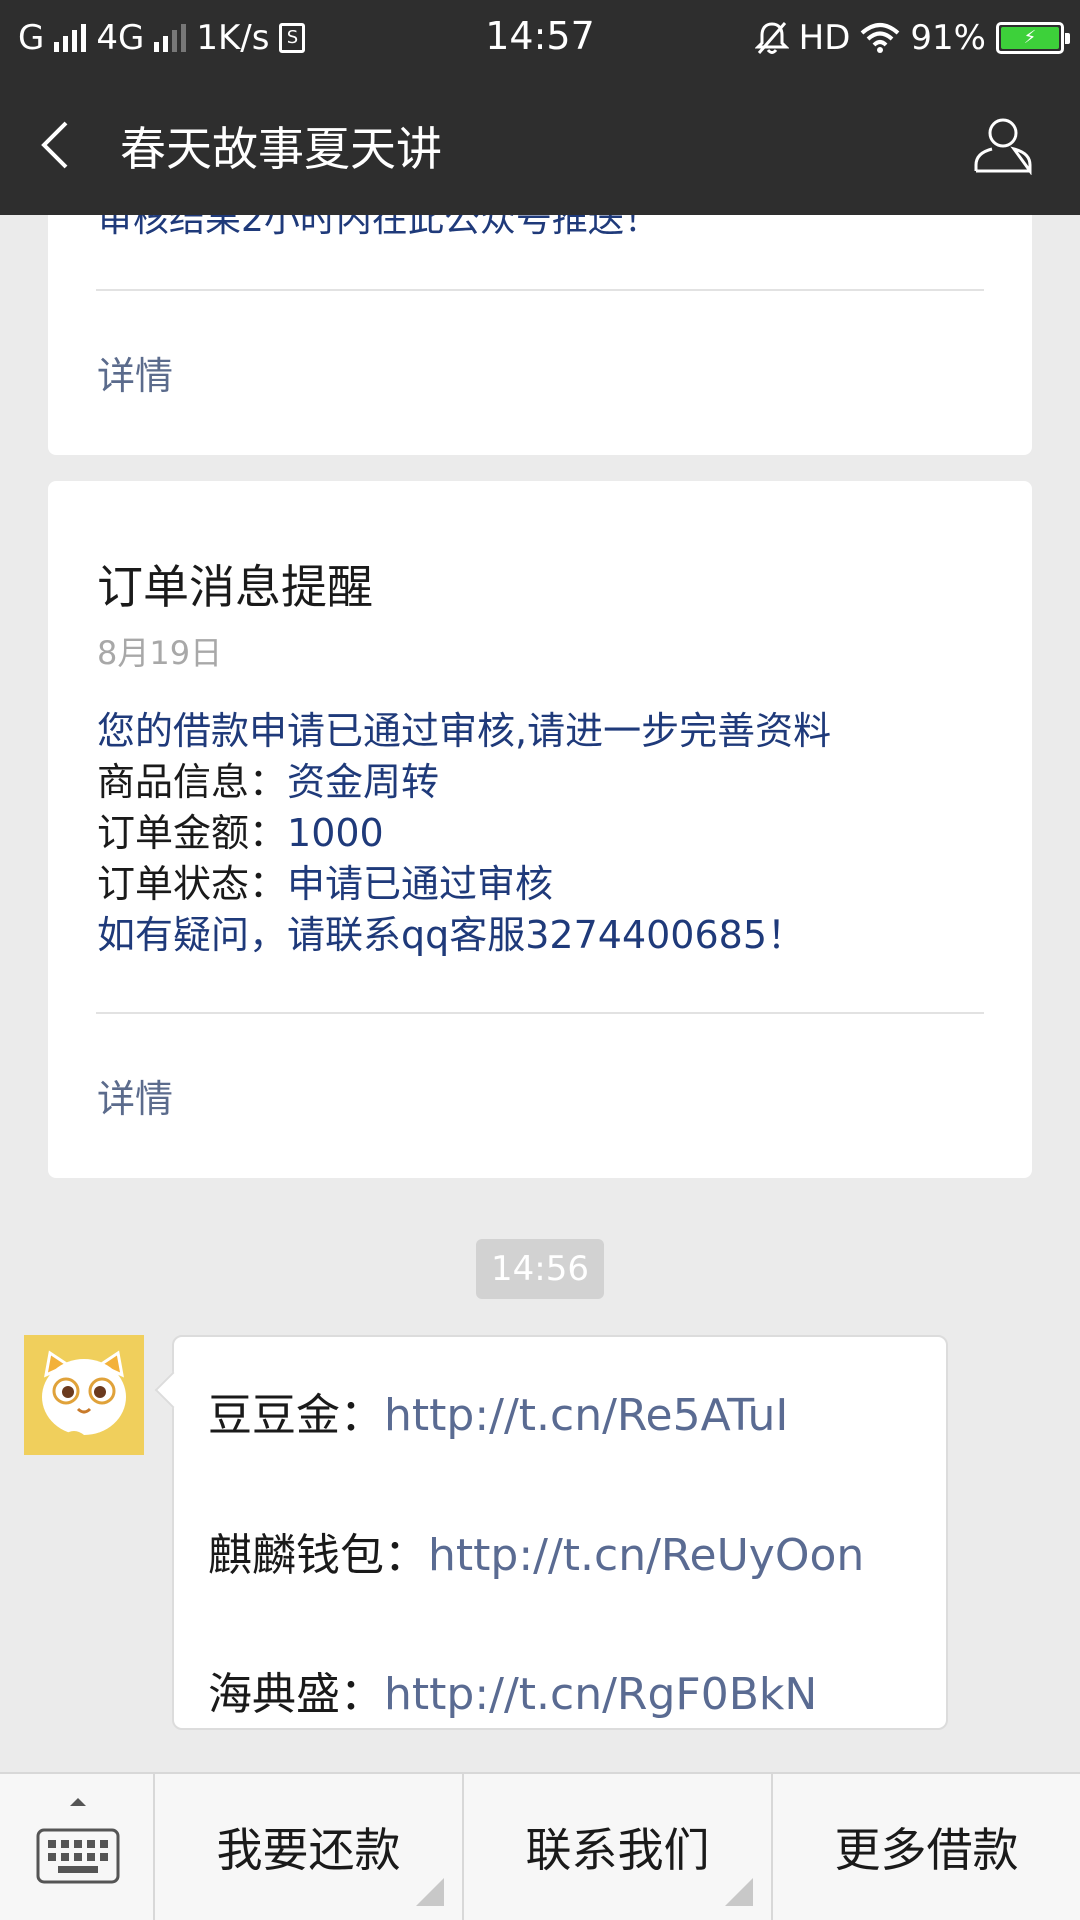  What do you see at coordinates (464, 782) in the screenshot?
I see `goods-row: 商品信息：资金周转` at bounding box center [464, 782].